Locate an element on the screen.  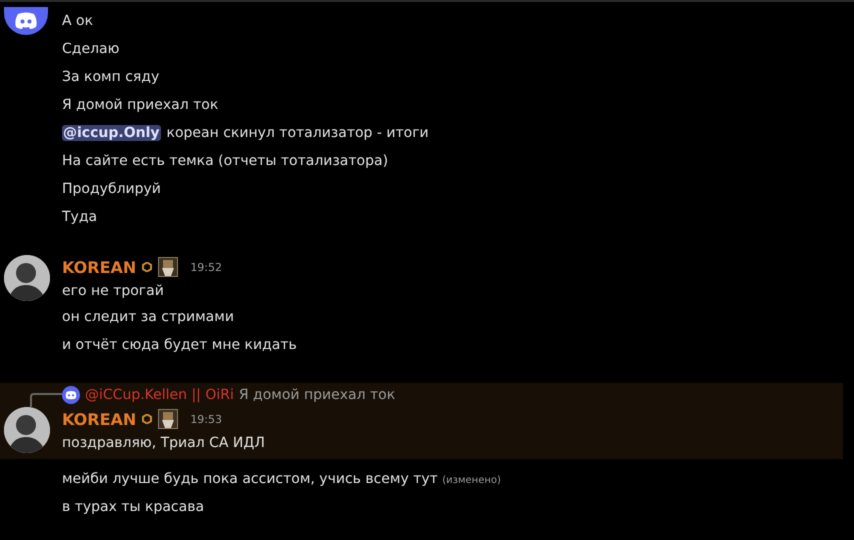
message-text: мейби лучше будь пока ассистом, учись всему тут (изменено) is located at coordinates (281, 479).